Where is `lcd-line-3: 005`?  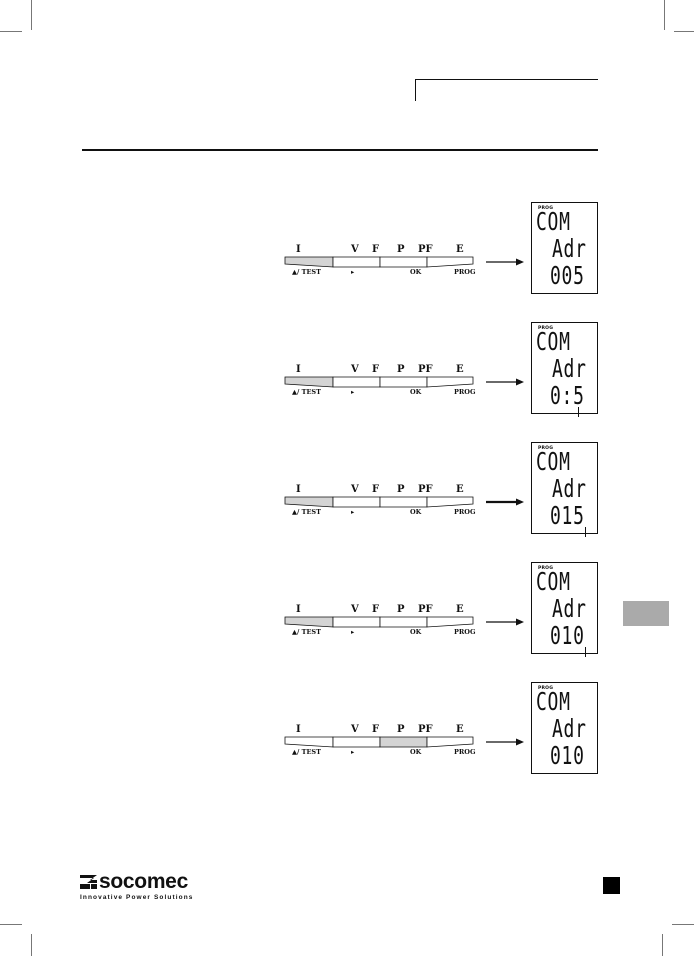
lcd-line-3: 005 is located at coordinates (567, 275).